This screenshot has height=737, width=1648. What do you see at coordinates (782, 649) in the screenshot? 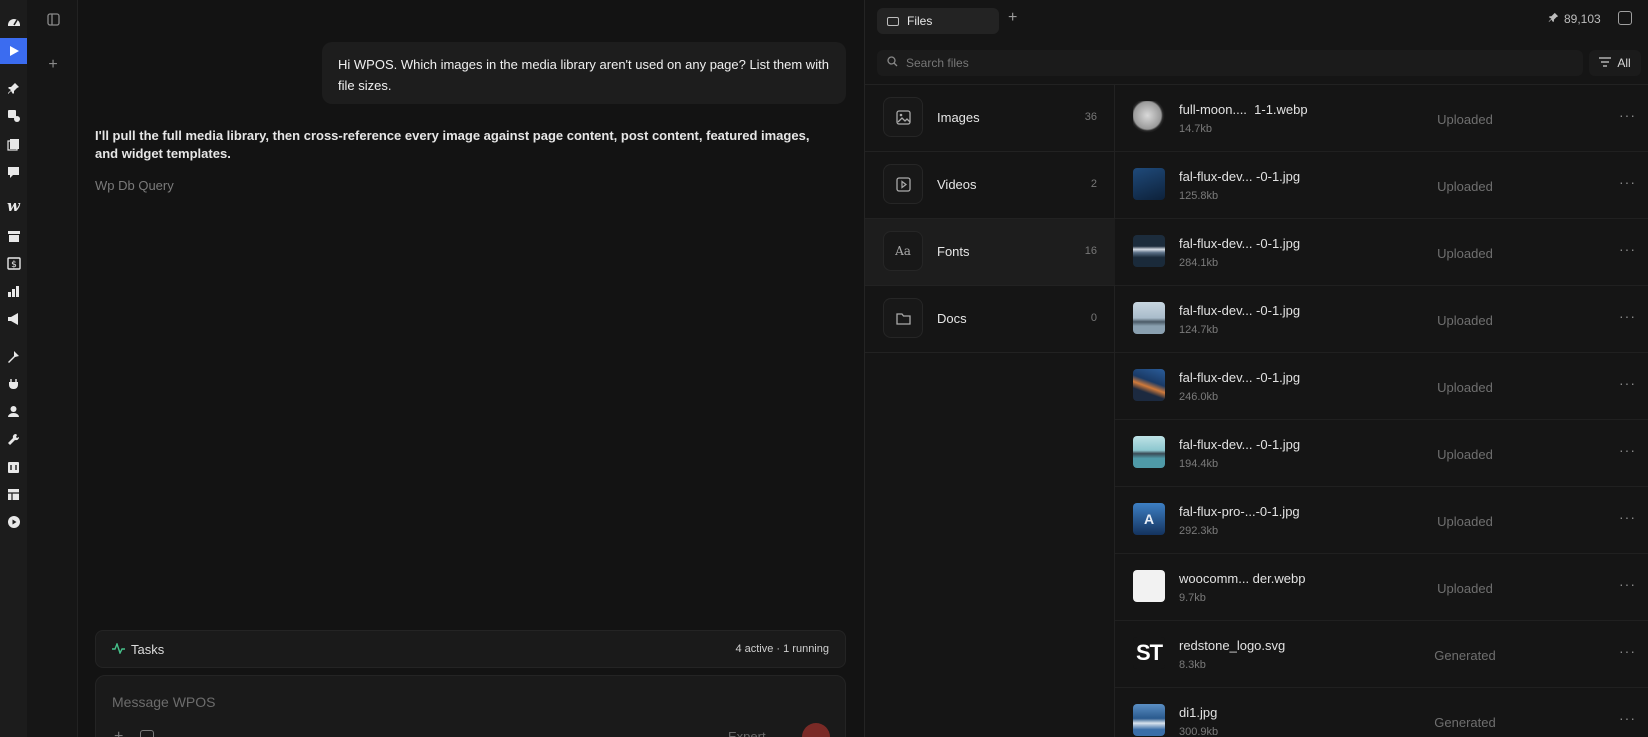
I see `tasks-status: 4 active · 1 running` at bounding box center [782, 649].